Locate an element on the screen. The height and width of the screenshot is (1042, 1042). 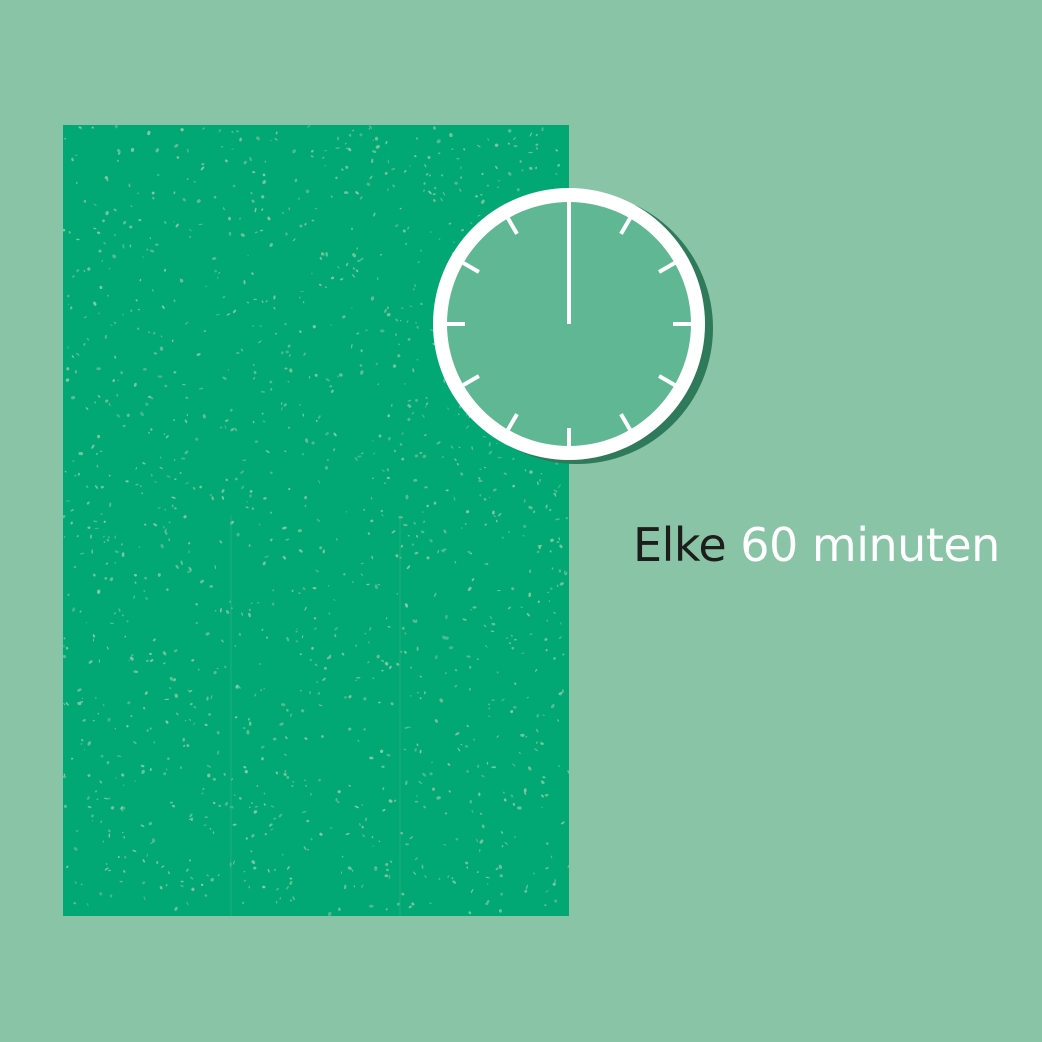
clock-icon is located at coordinates (573, 326).